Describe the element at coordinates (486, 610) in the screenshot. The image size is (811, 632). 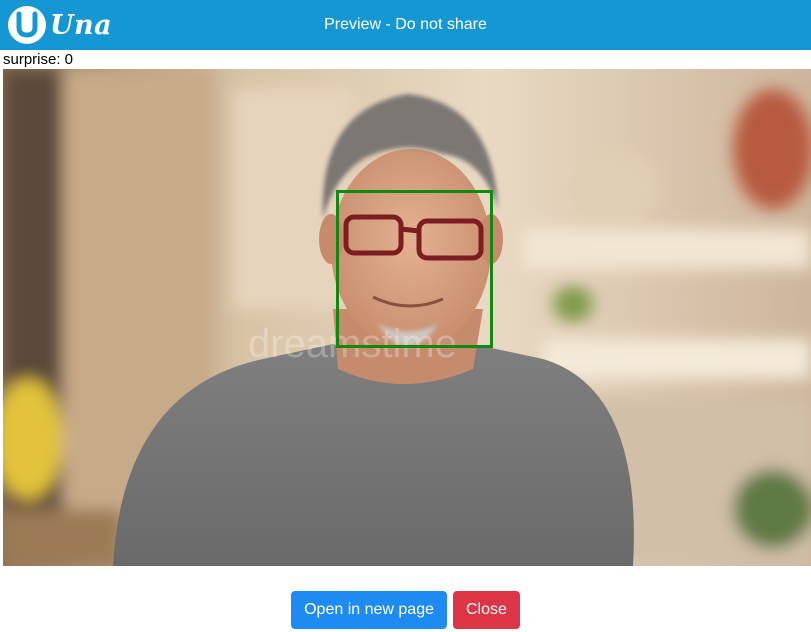
I see `close-button: Close` at that location.